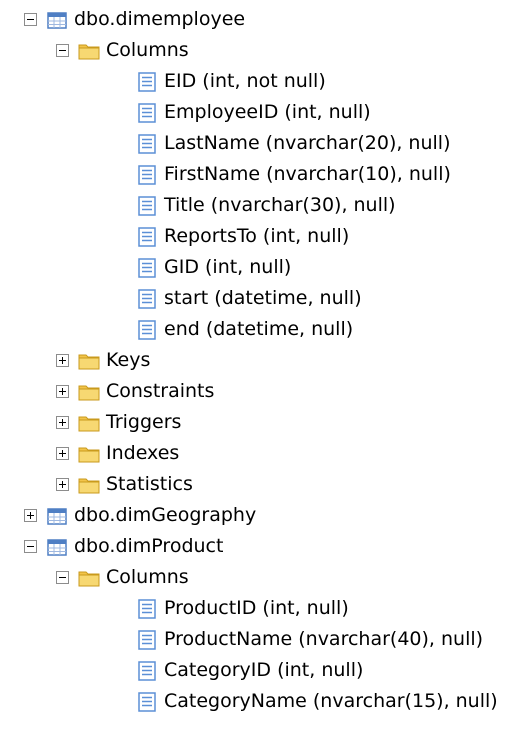 The height and width of the screenshot is (736, 520). Describe the element at coordinates (263, 298) in the screenshot. I see `column-label: start (datetime, null)` at that location.